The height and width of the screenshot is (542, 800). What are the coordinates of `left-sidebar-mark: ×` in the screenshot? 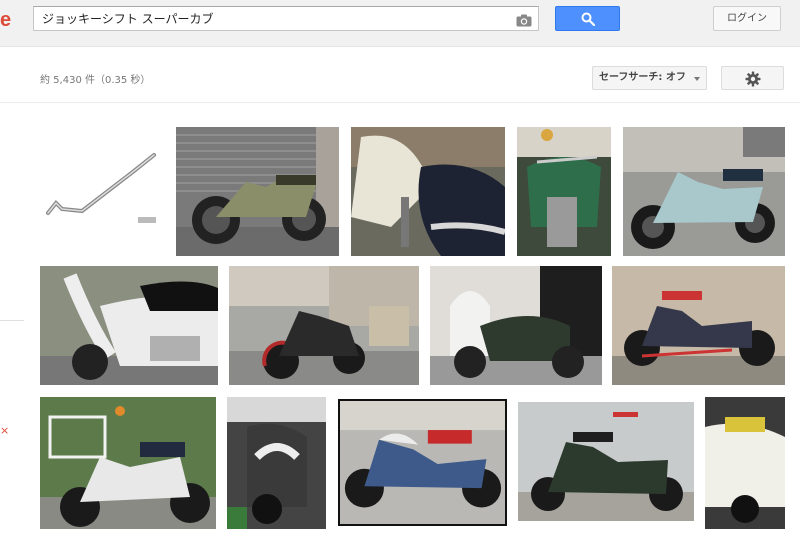 It's located at (5, 430).